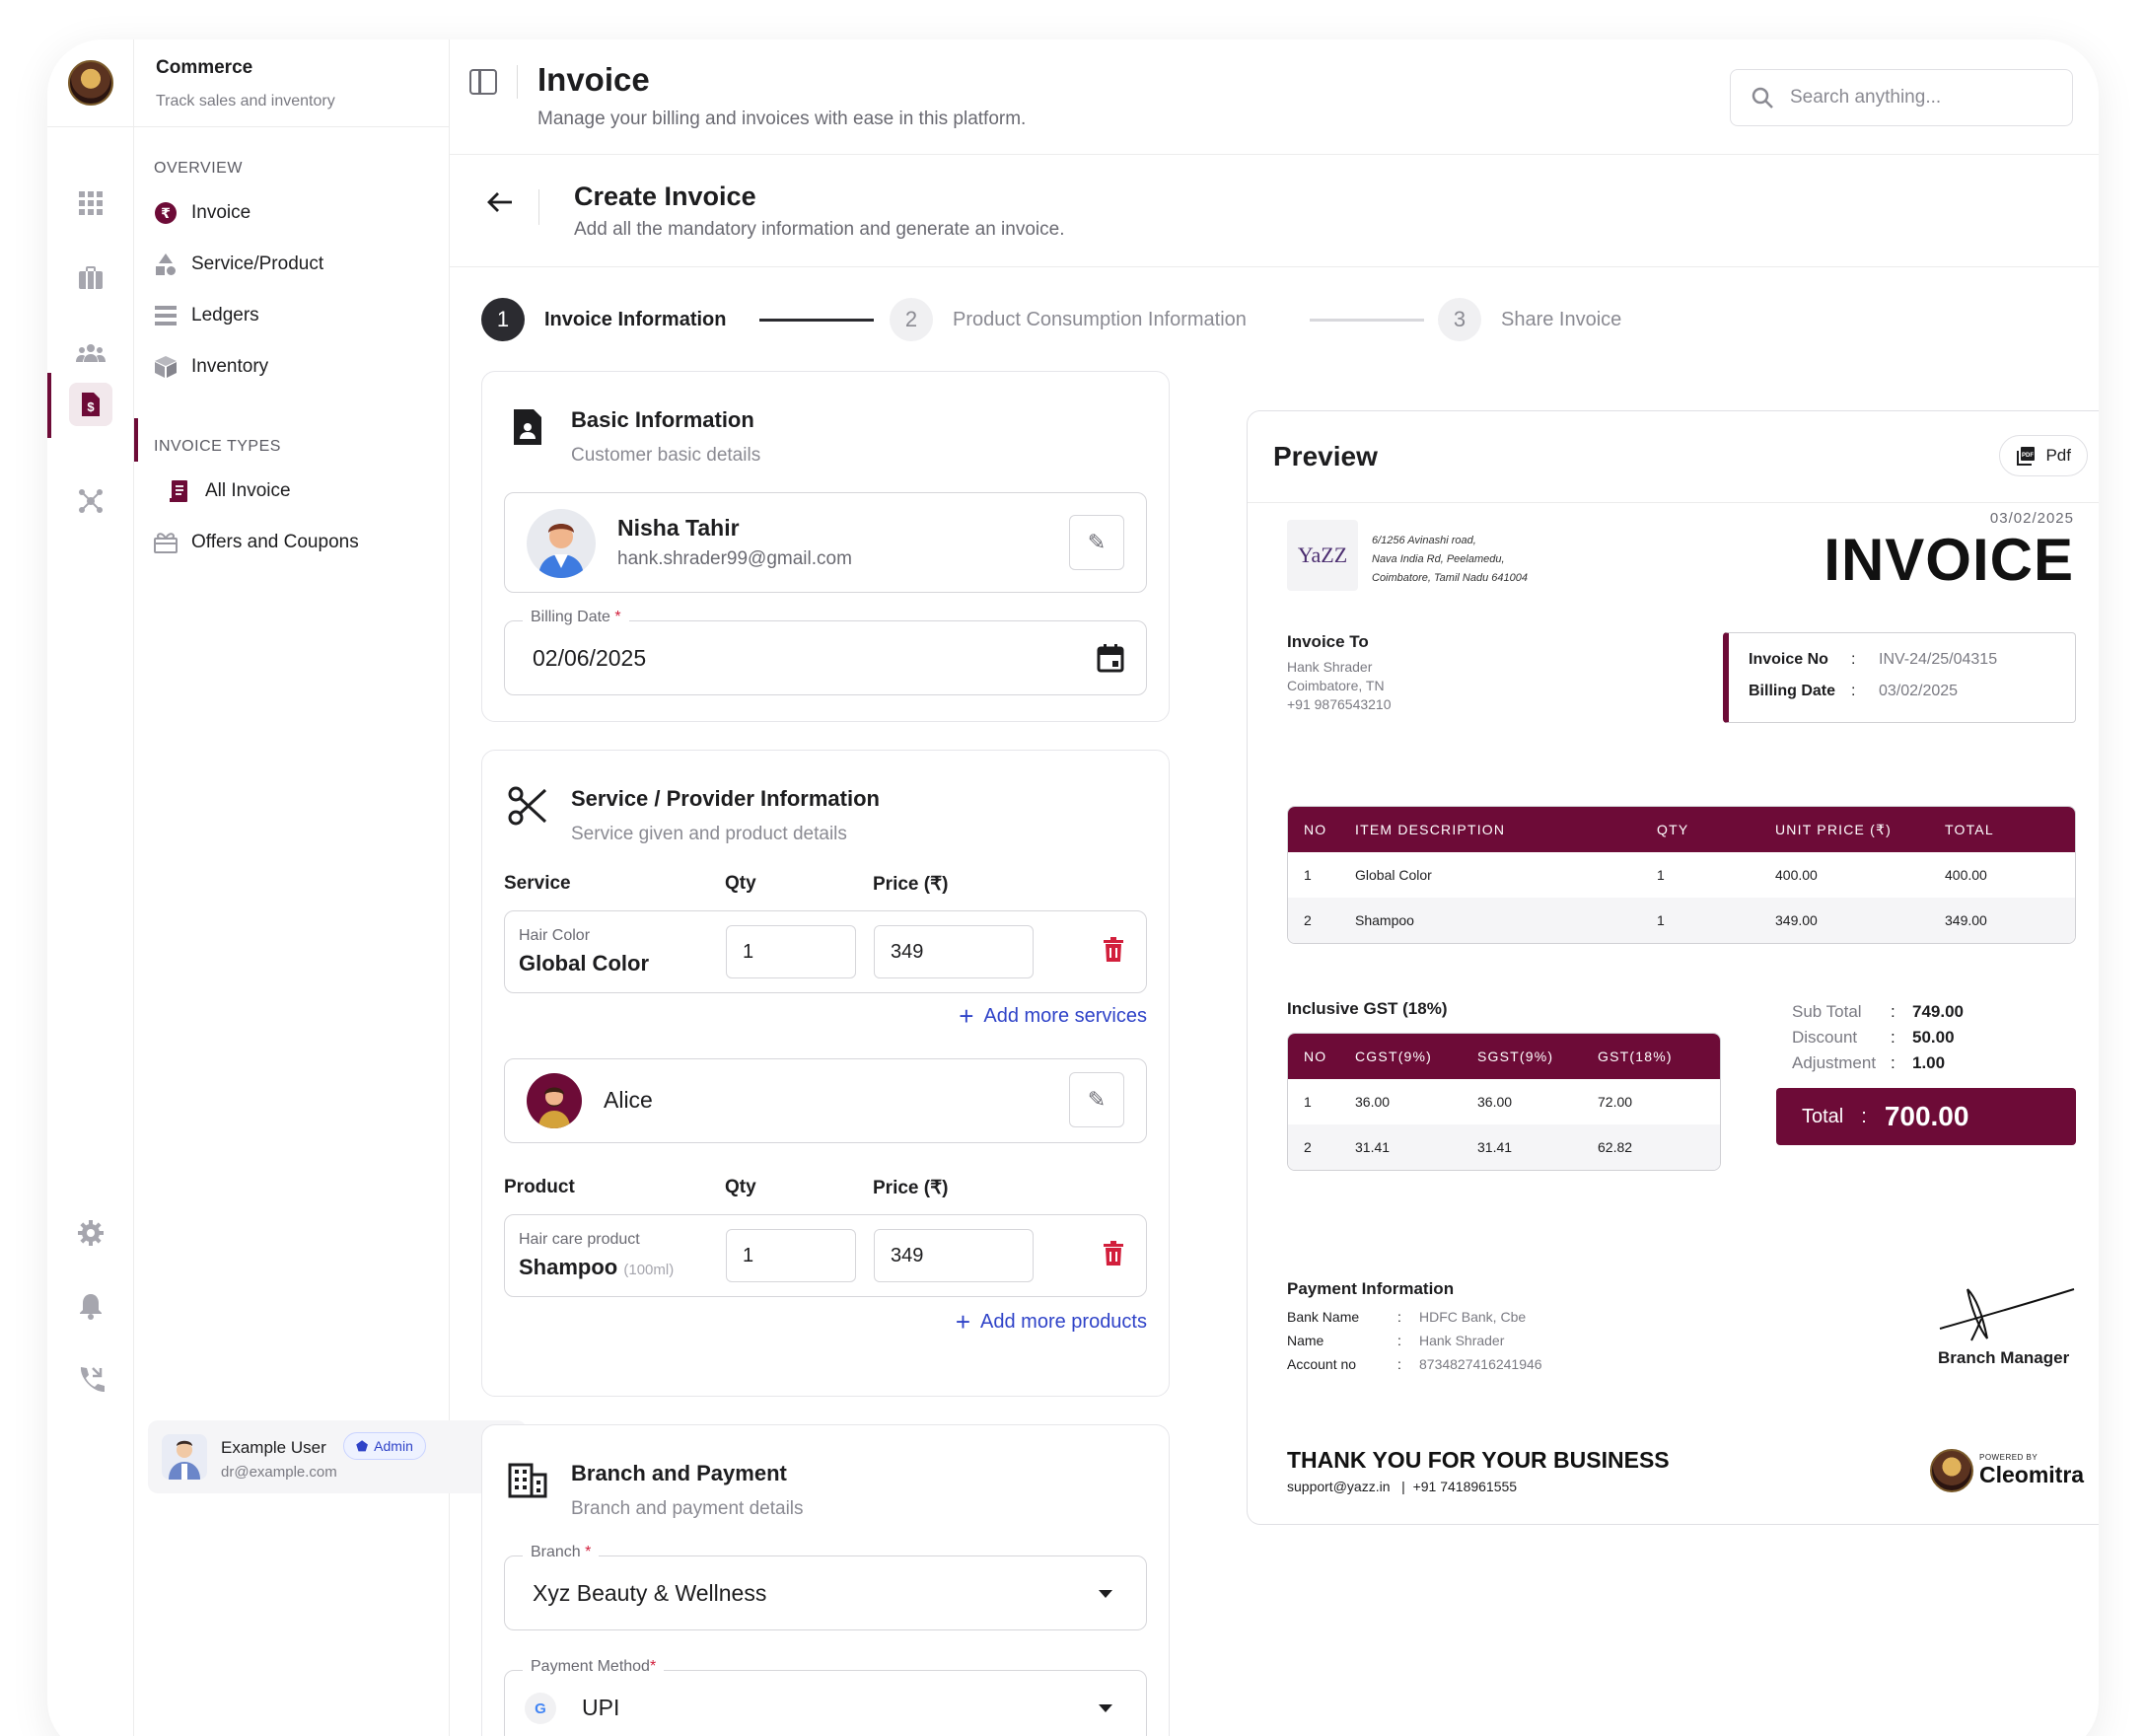 The height and width of the screenshot is (1736, 2146). Describe the element at coordinates (211, 367) in the screenshot. I see `sidebar-item-inventory: Inventory` at that location.